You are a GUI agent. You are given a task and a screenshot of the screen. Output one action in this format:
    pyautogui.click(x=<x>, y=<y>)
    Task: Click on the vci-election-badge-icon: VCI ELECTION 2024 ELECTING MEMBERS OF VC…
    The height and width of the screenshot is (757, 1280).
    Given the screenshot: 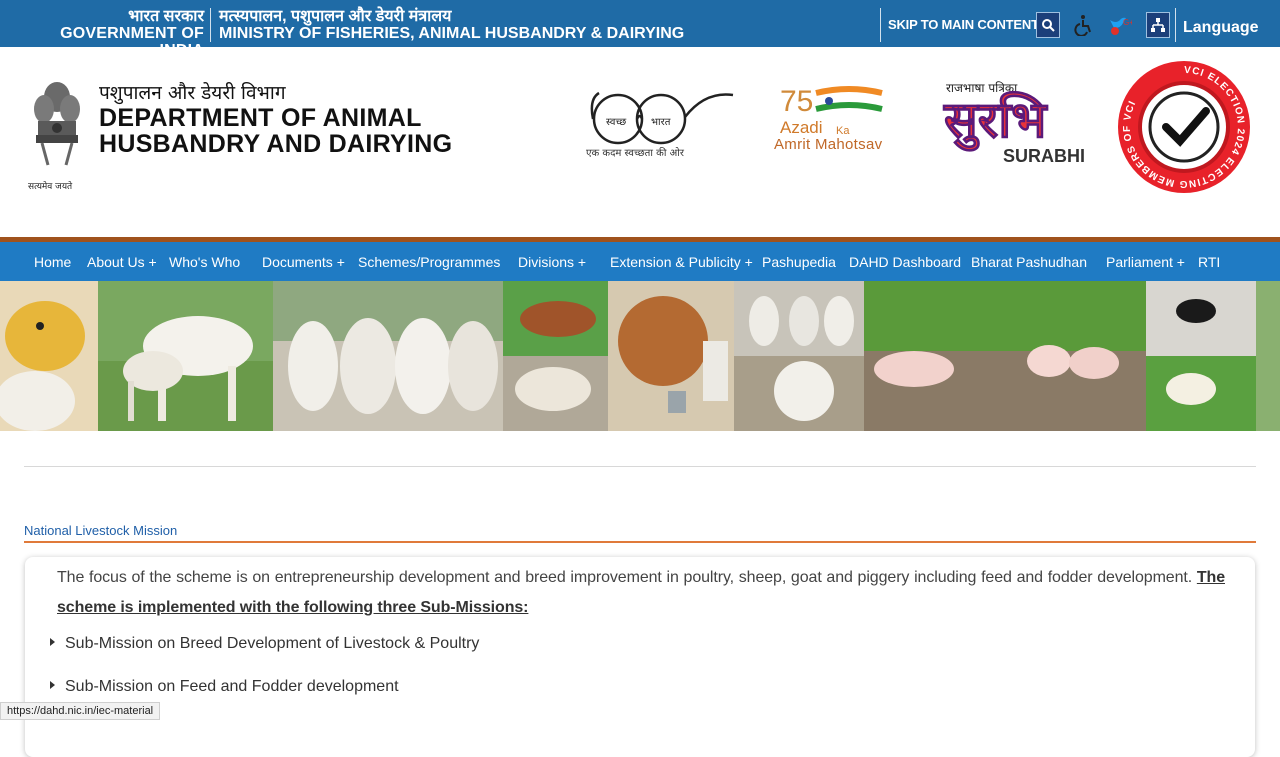 What is the action you would take?
    pyautogui.click(x=1184, y=127)
    